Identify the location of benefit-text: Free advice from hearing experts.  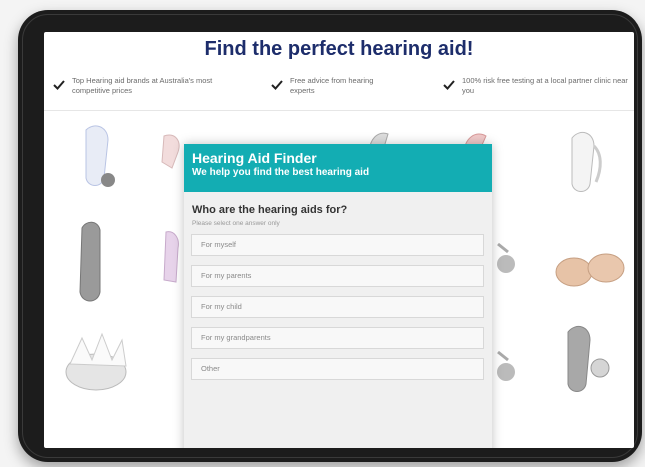
(332, 85).